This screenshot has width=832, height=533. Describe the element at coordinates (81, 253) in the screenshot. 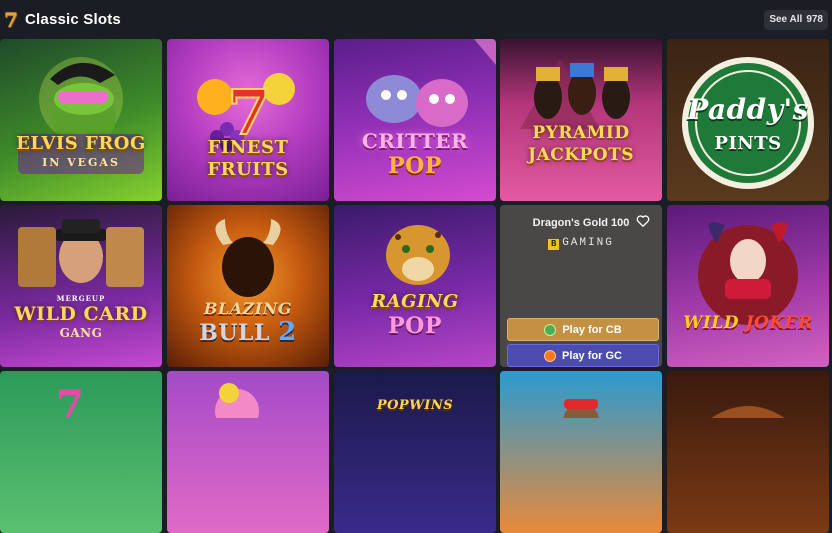

I see `gangsters-artwork` at that location.